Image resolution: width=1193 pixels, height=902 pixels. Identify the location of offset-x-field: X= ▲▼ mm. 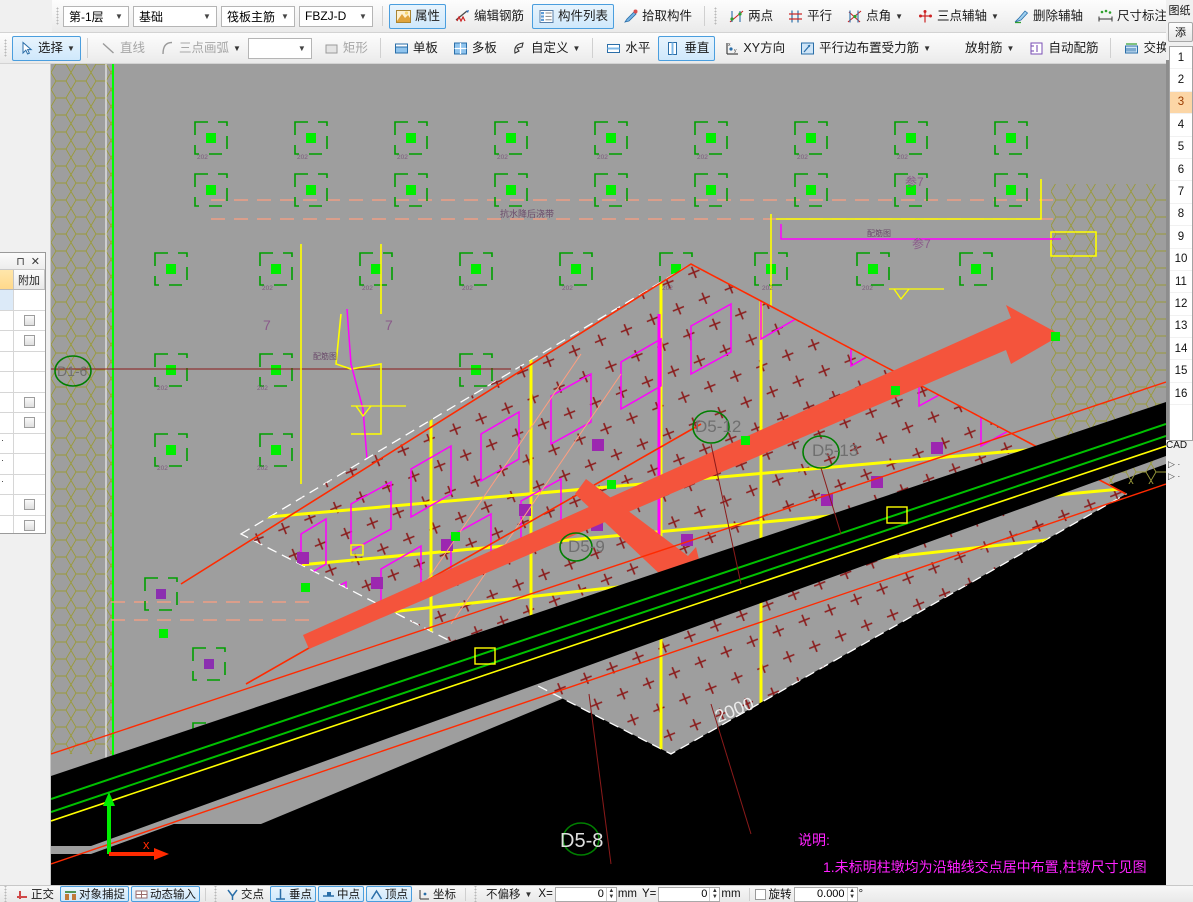
(589, 894).